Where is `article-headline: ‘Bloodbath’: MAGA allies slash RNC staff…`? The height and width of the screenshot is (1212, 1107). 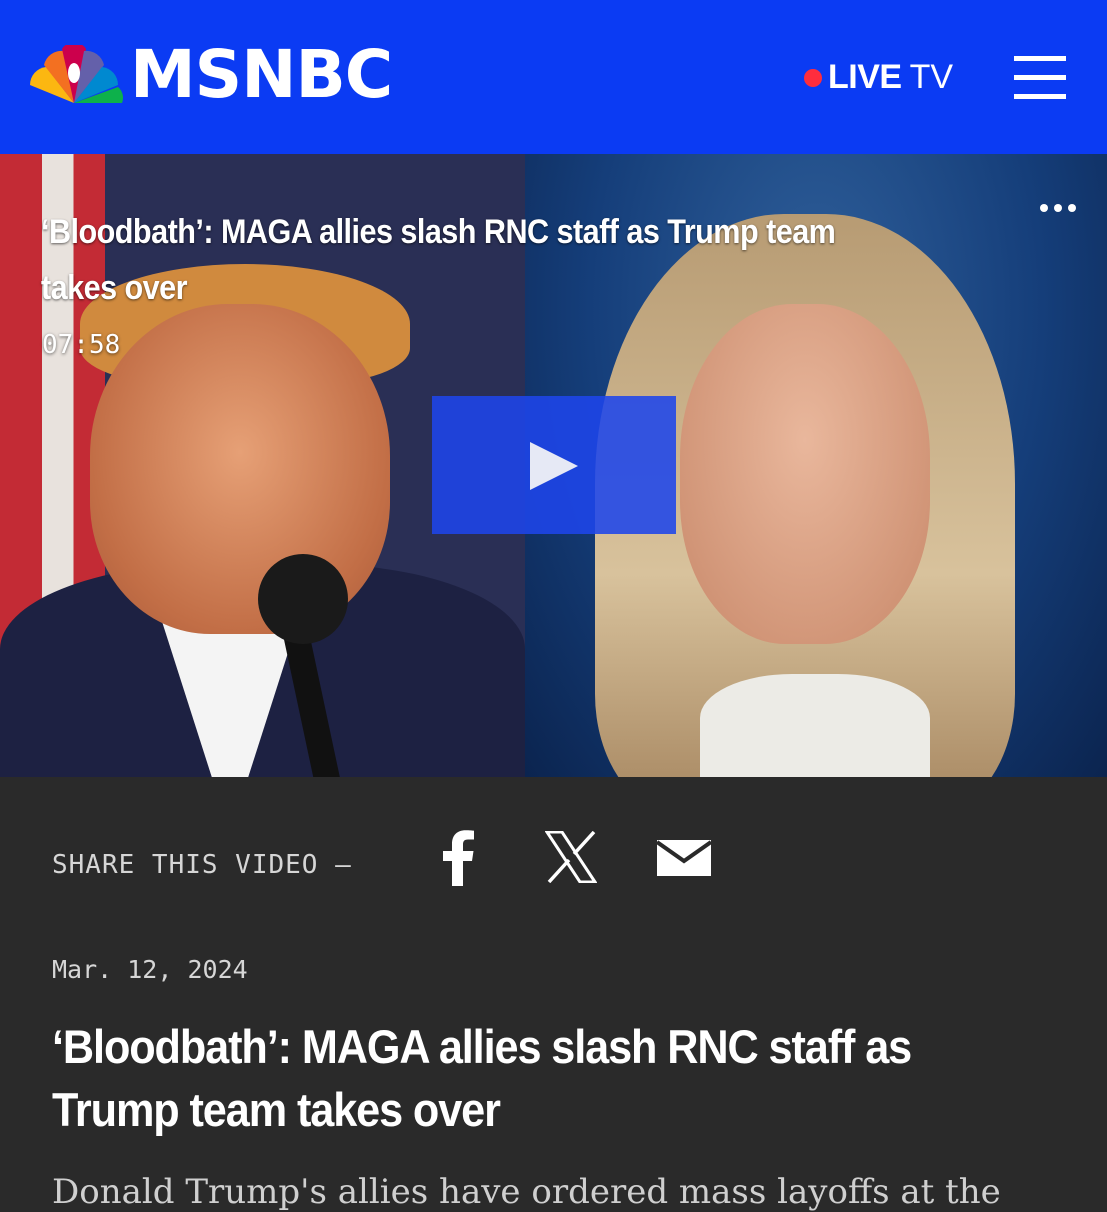 article-headline: ‘Bloodbath’: MAGA allies slash RNC staff… is located at coordinates (482, 1078).